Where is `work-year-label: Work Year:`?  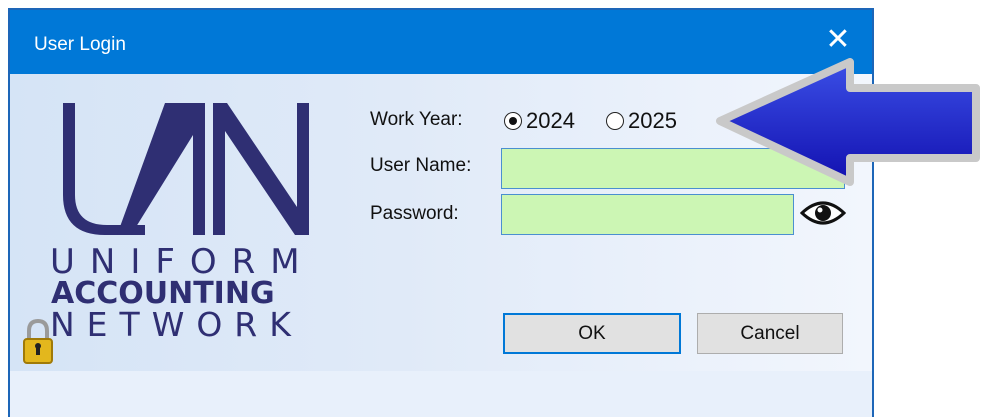 work-year-label: Work Year: is located at coordinates (416, 119).